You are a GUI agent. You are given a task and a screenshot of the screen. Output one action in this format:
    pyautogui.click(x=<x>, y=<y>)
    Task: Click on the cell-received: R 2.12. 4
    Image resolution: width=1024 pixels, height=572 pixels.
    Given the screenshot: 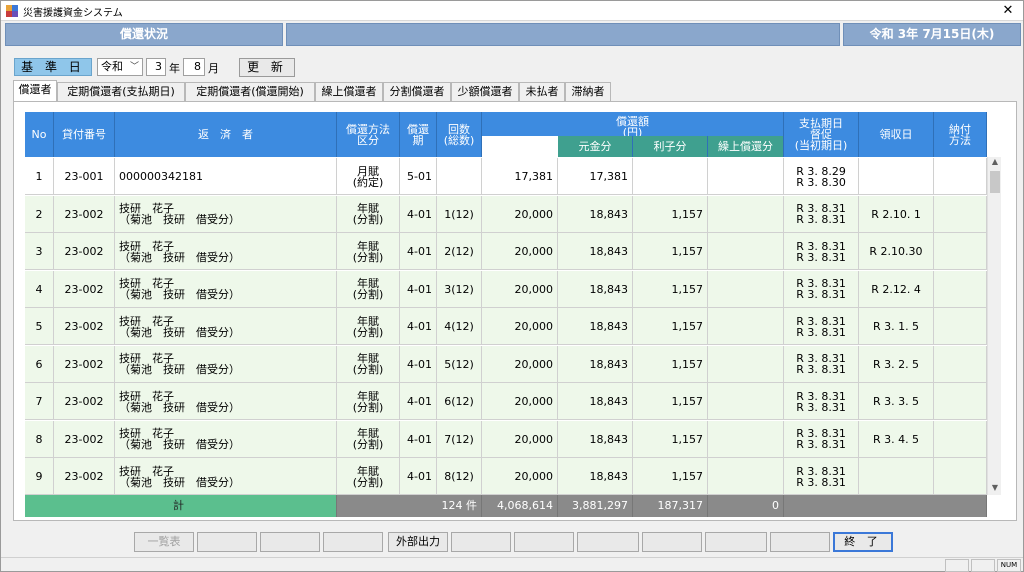 What is the action you would take?
    pyautogui.click(x=896, y=289)
    